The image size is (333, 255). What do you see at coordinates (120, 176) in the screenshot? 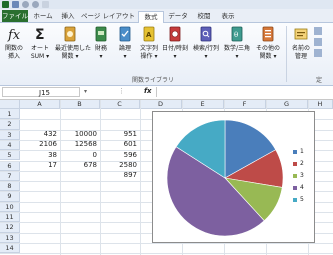
I see `cell-c7: 897` at bounding box center [120, 176].